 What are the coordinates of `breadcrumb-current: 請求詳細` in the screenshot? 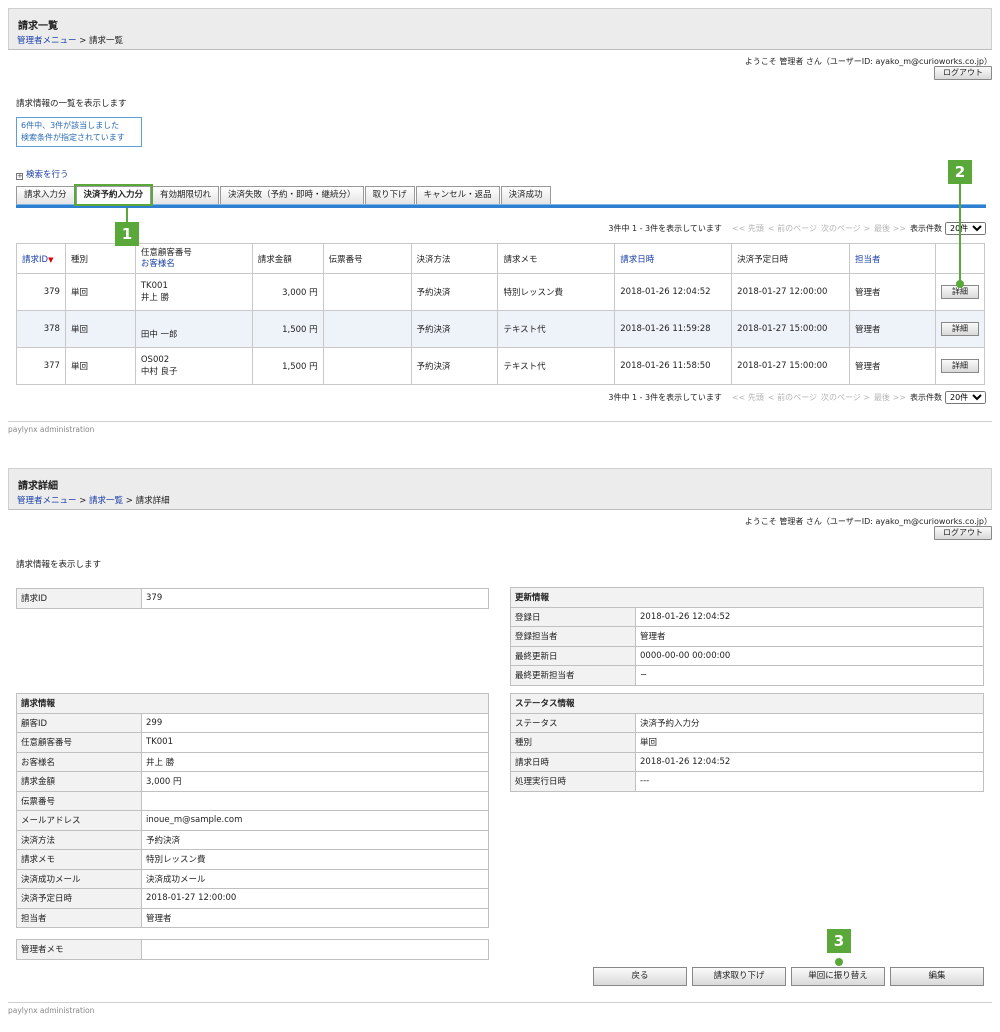 It's located at (152, 501).